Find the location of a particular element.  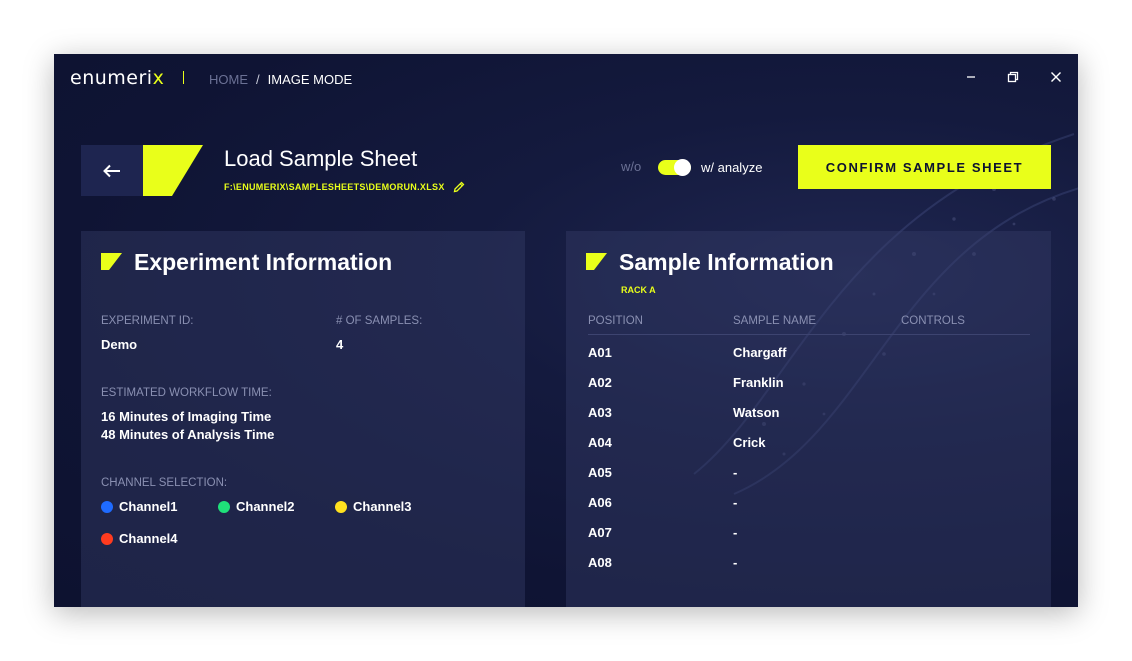

table-row: A07 - is located at coordinates (809, 540).